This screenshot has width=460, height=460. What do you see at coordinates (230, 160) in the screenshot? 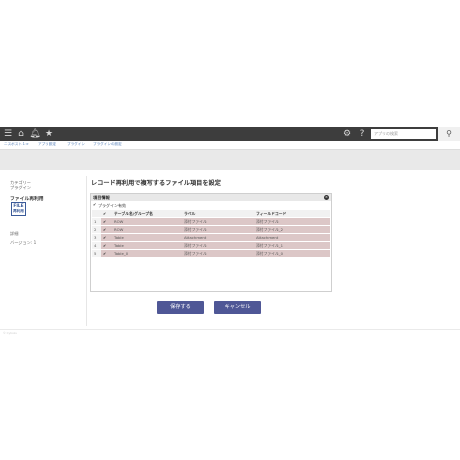
I see `header-band` at bounding box center [230, 160].